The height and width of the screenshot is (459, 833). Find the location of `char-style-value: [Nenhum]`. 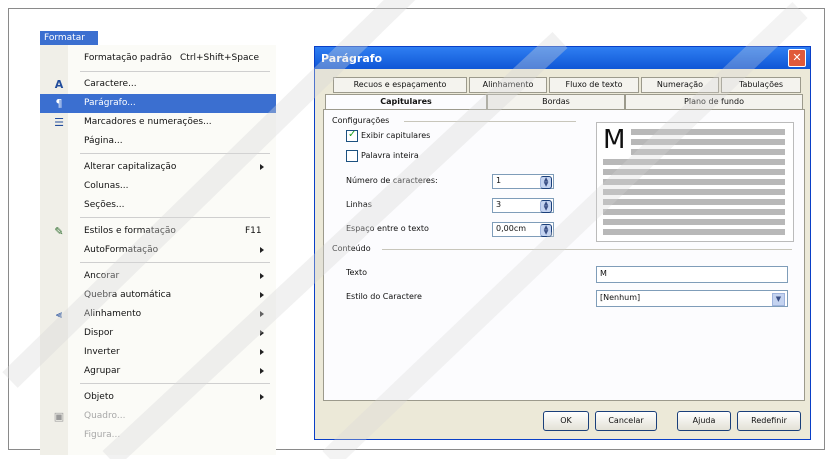

char-style-value: [Nenhum] is located at coordinates (620, 297).